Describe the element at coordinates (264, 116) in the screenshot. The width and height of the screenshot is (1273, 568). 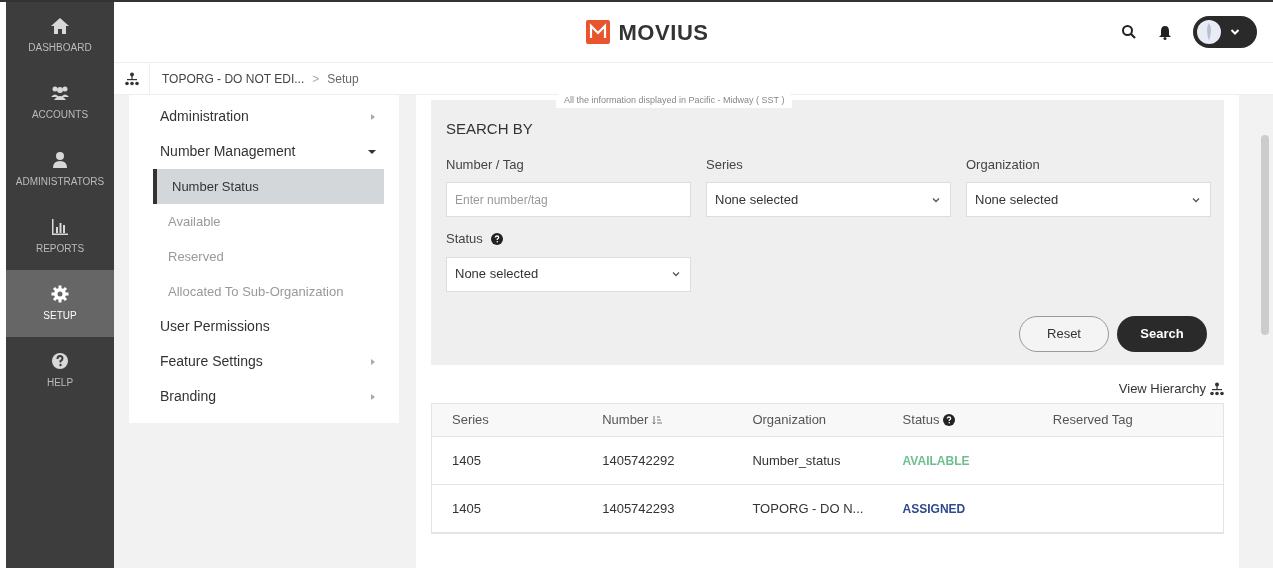
I see `submenu-item: Administration` at that location.